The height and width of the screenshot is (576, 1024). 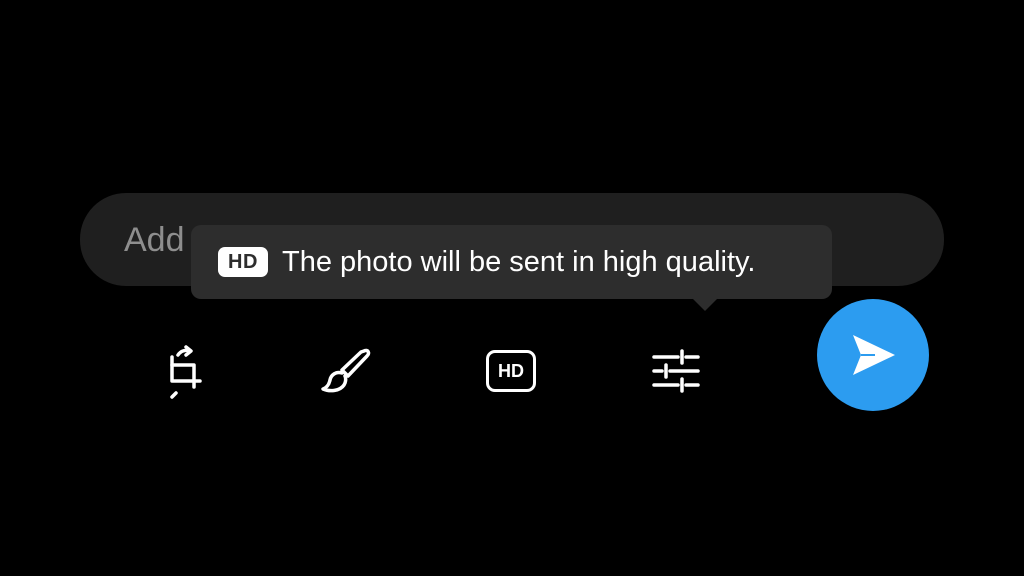 I want to click on hd-icon: HD, so click(x=511, y=371).